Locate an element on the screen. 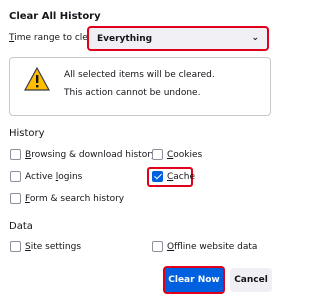 The width and height of the screenshot is (320, 300). warning-text-1: All selected items will be cleared. is located at coordinates (139, 75).